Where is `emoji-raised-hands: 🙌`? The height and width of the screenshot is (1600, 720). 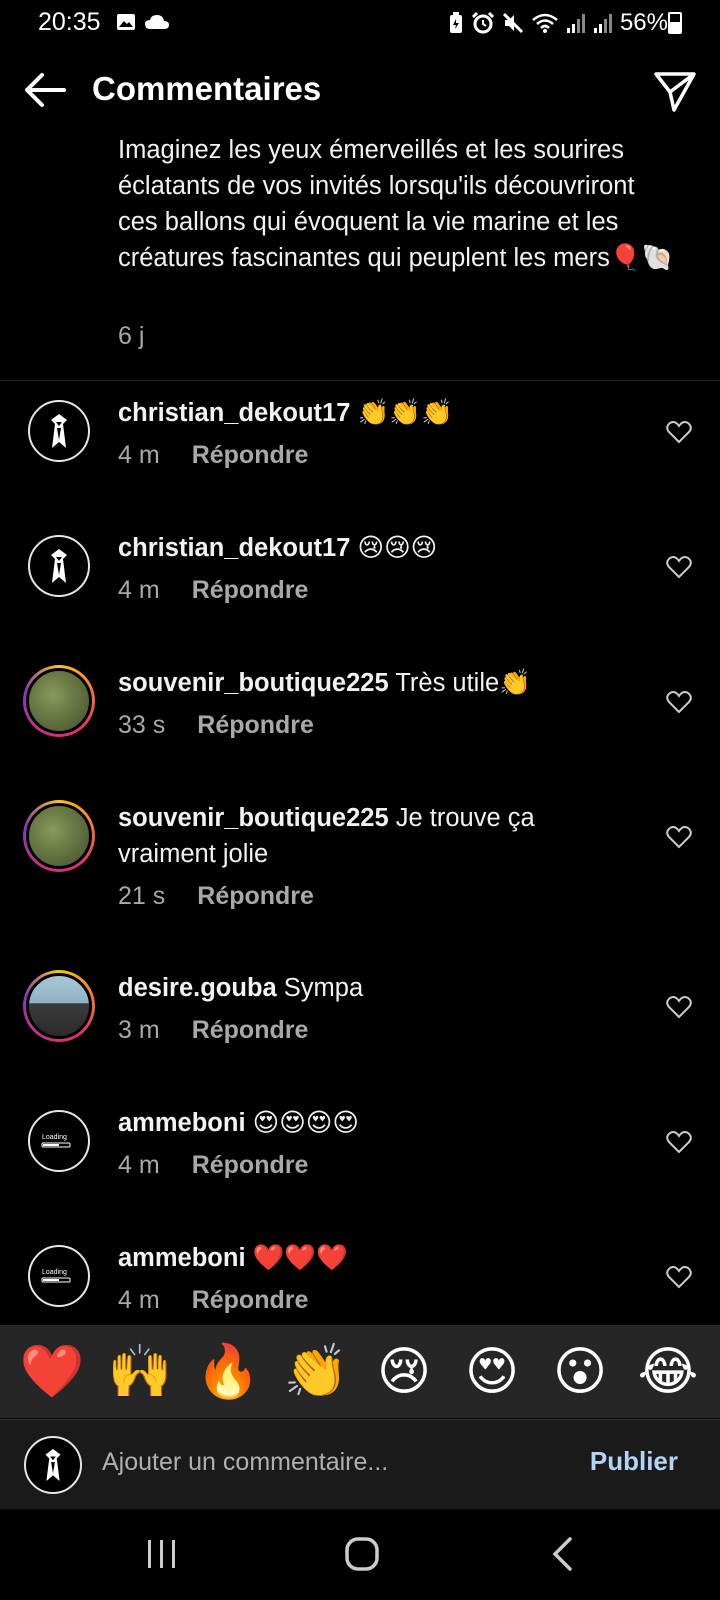 emoji-raised-hands: 🙌 is located at coordinates (140, 1372).